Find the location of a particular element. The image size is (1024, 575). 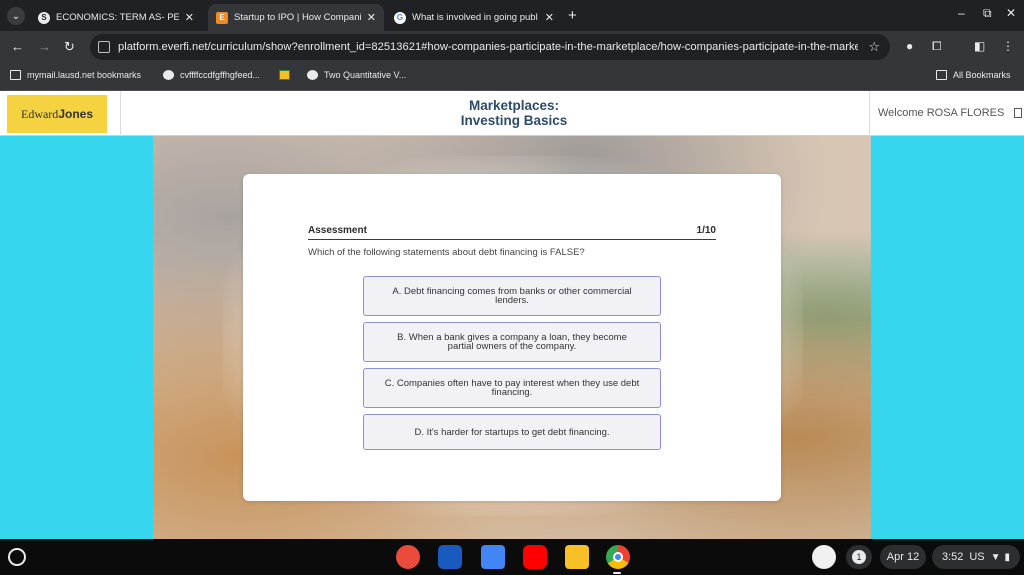

restore-icon: ⧉ is located at coordinates (987, 13).